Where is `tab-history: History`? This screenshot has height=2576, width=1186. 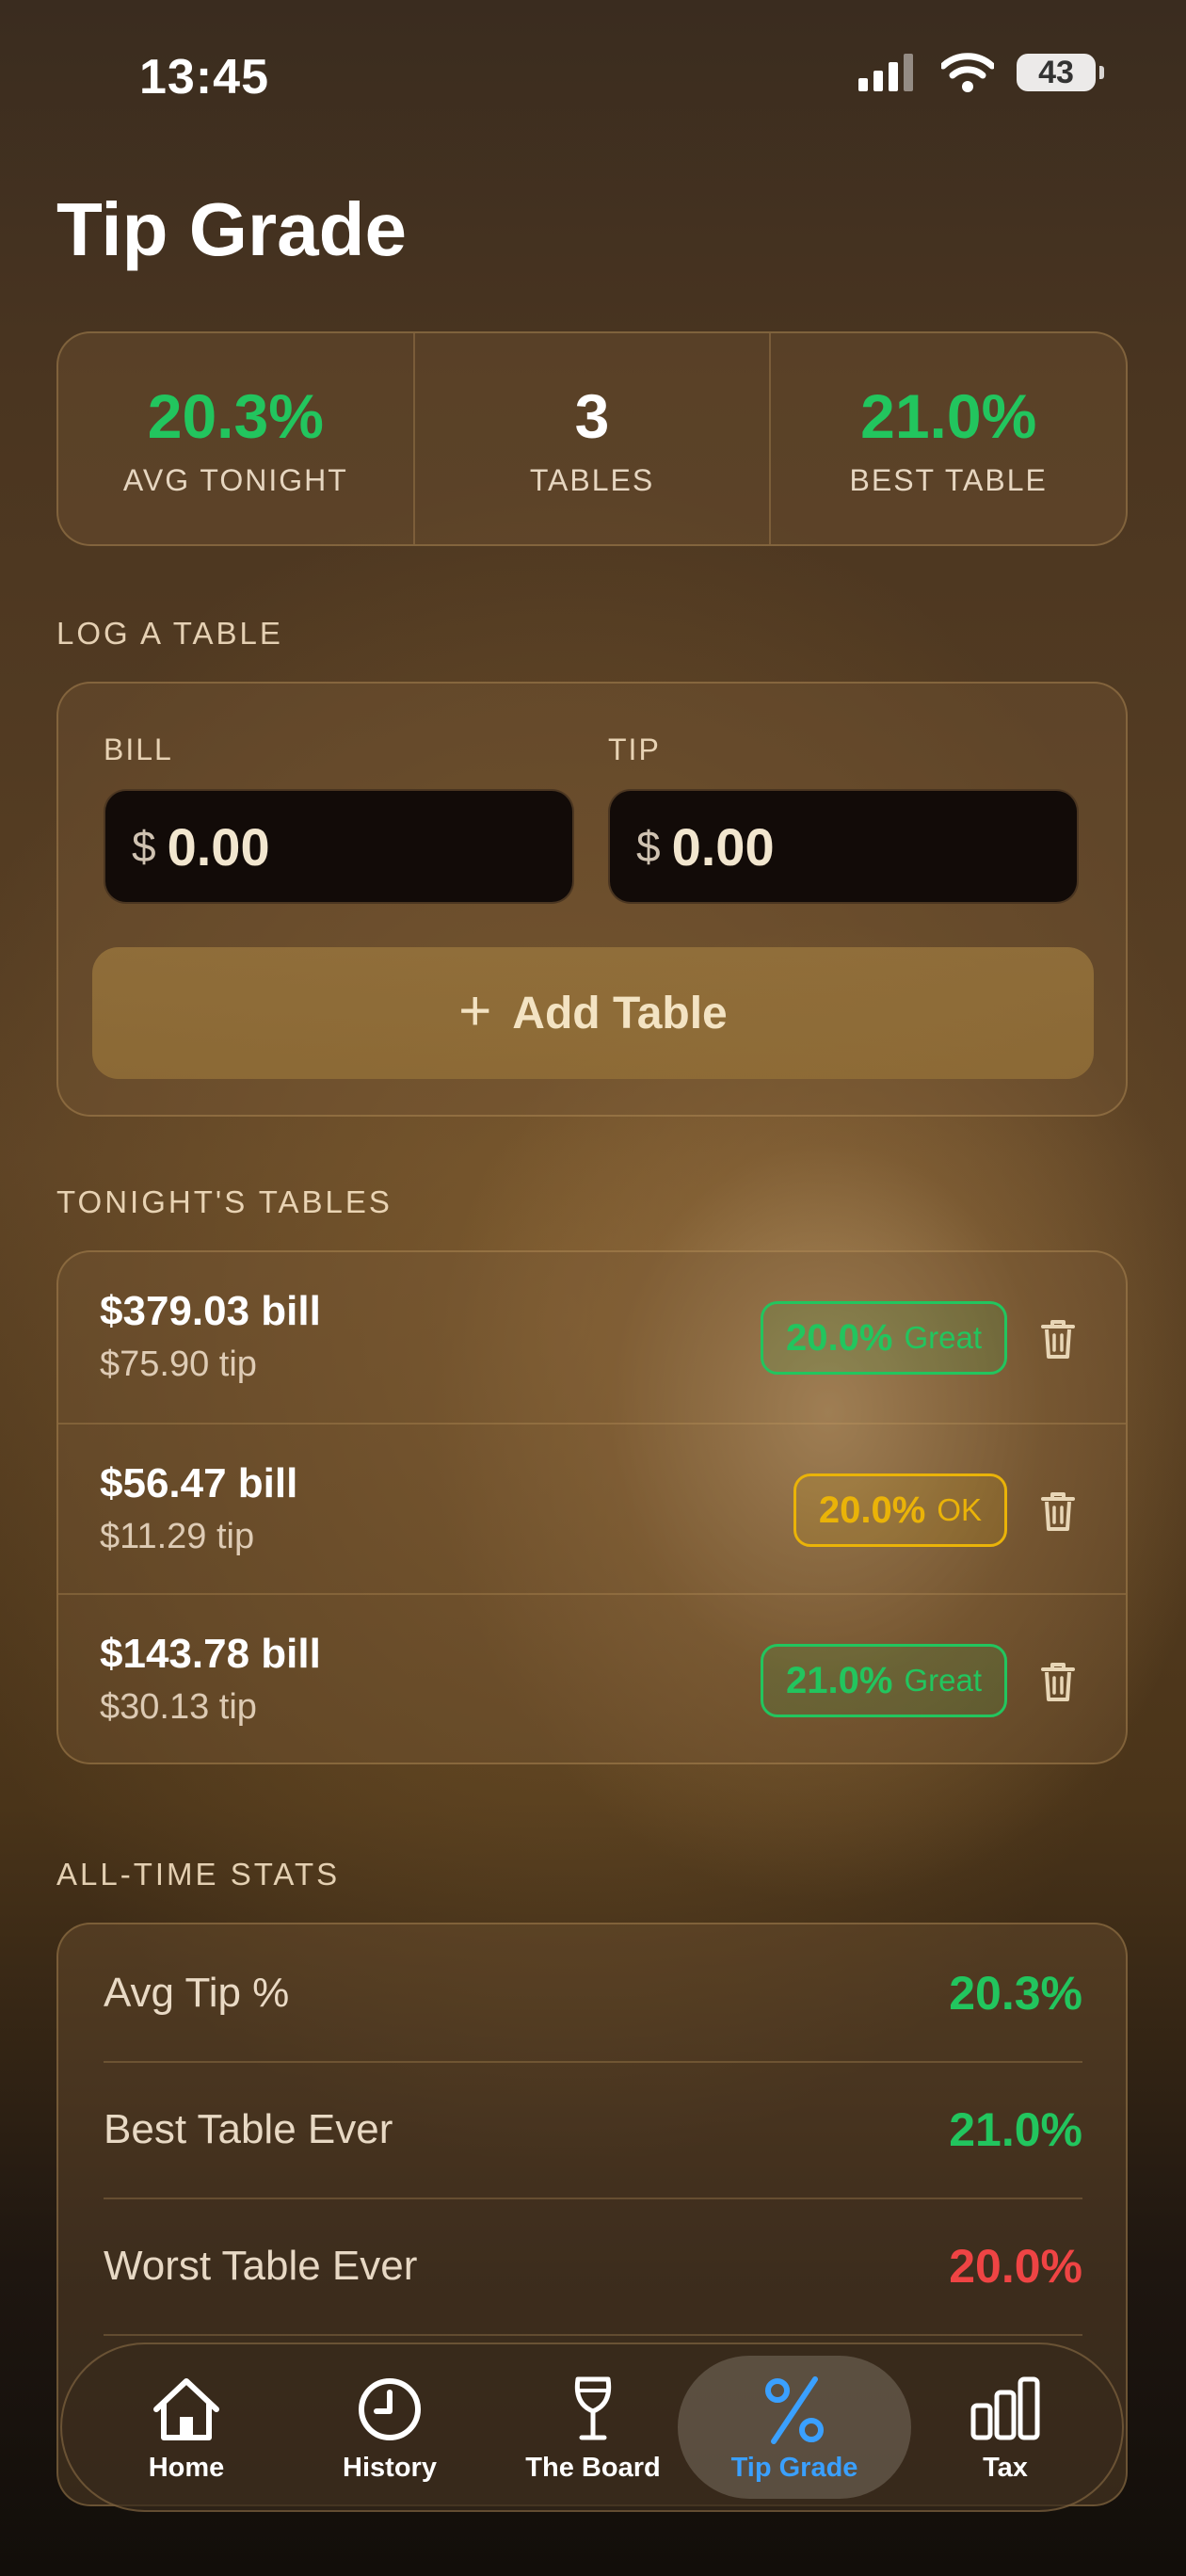
tab-history: History is located at coordinates (389, 2427).